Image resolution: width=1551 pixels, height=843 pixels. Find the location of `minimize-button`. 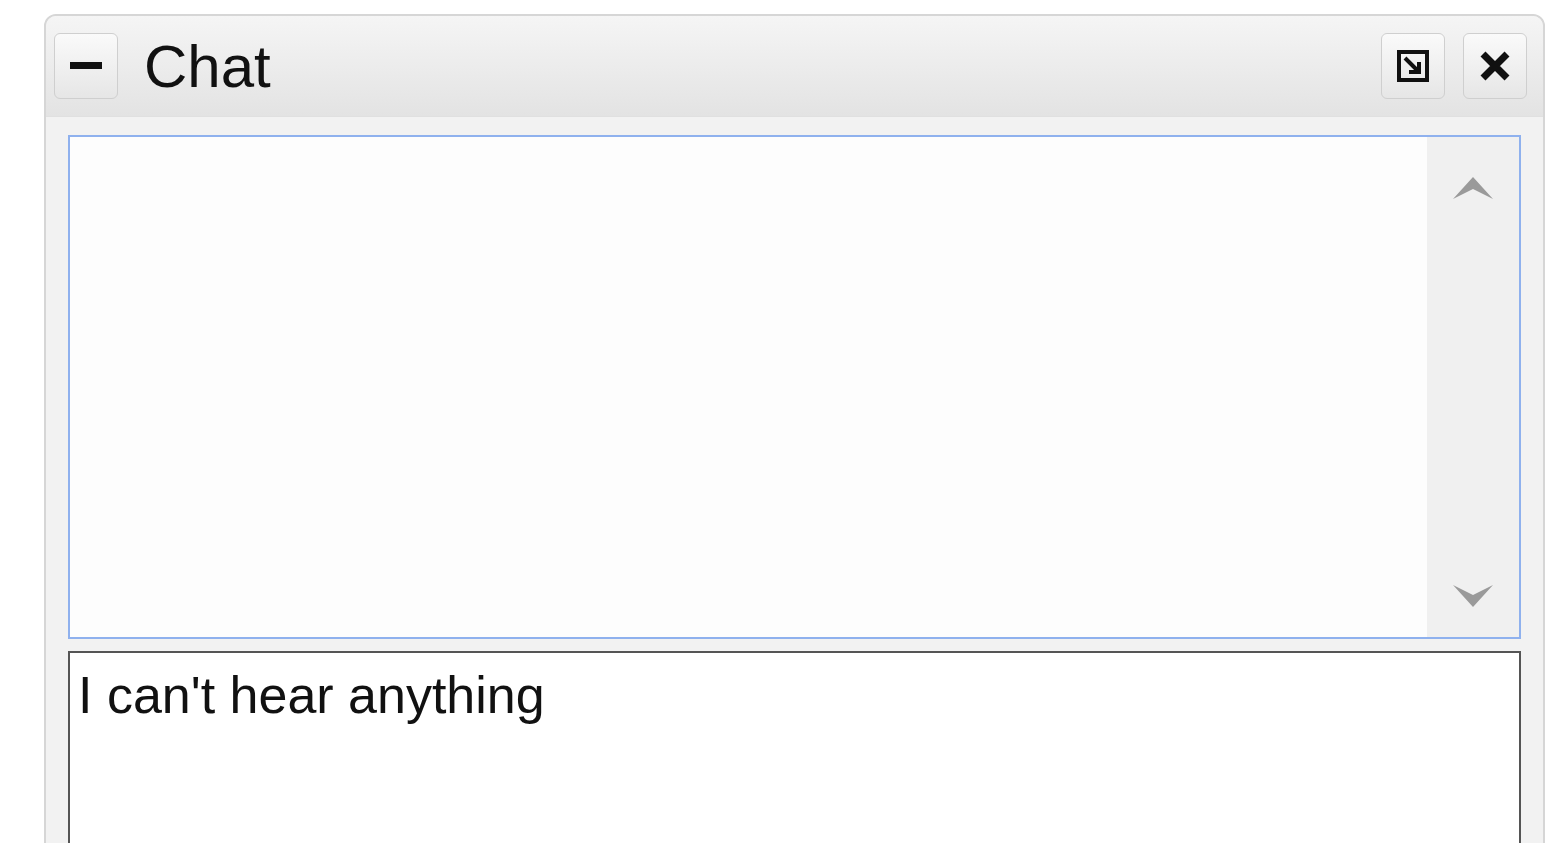

minimize-button is located at coordinates (86, 66).